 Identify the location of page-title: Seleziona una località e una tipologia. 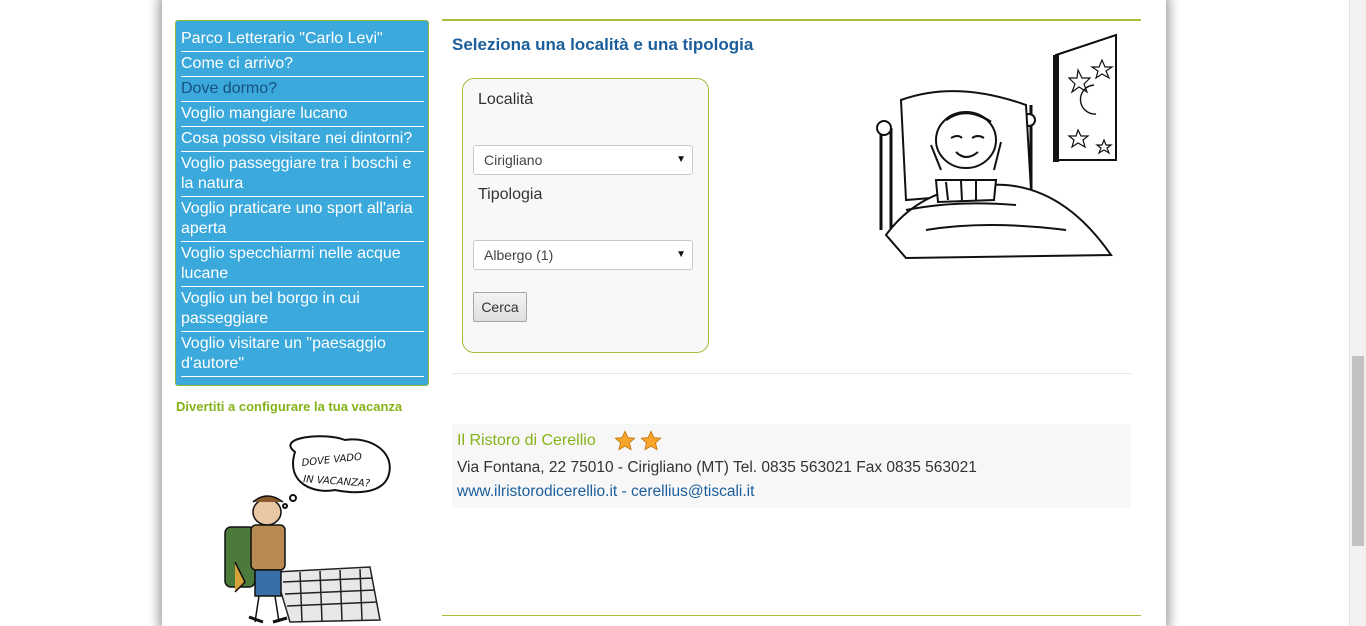
(603, 44).